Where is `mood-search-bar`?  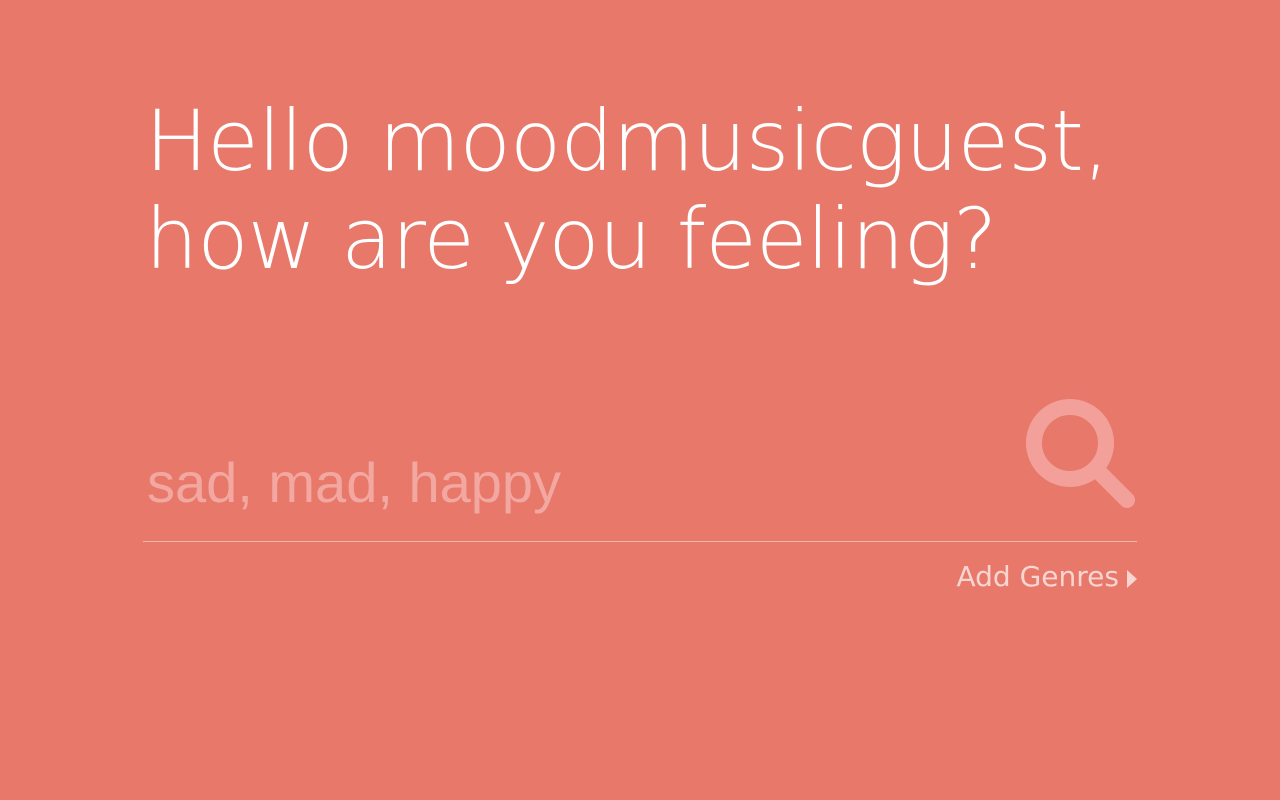
mood-search-bar is located at coordinates (640, 470).